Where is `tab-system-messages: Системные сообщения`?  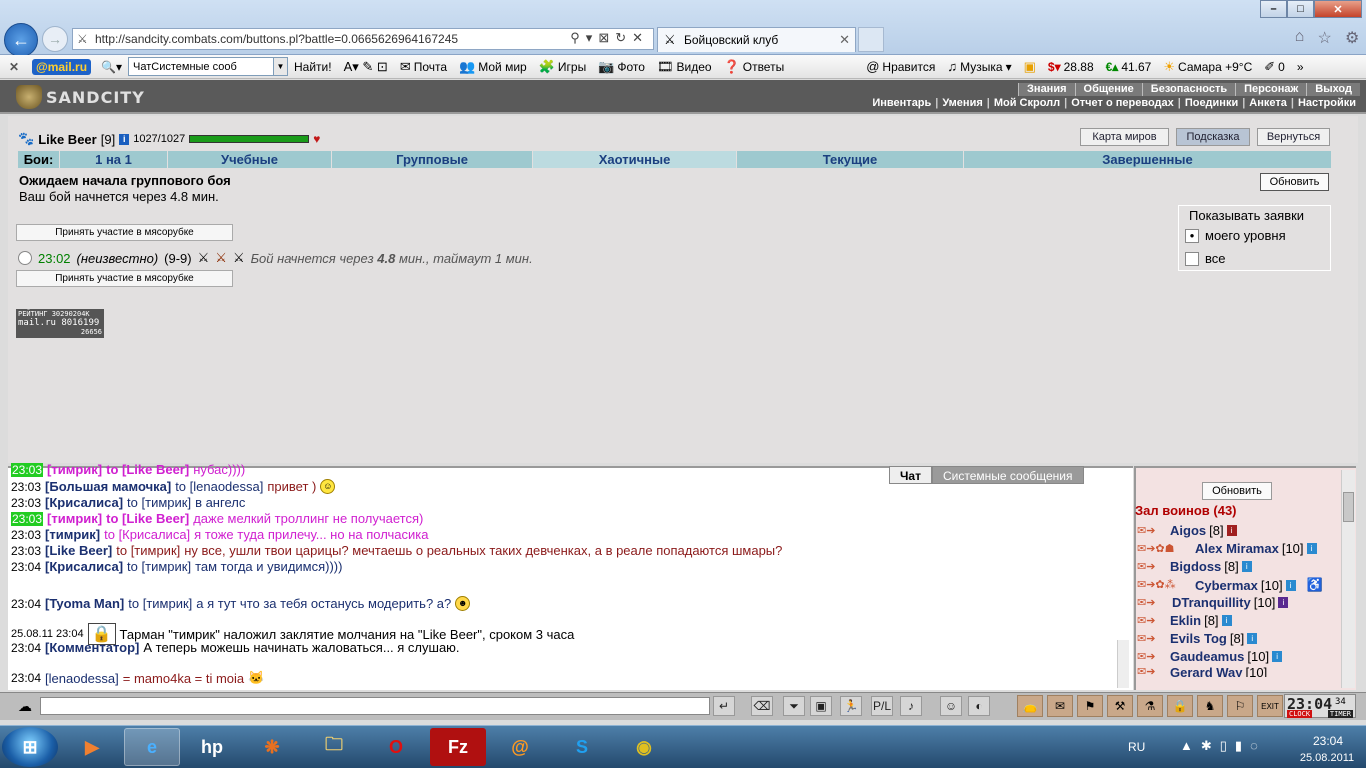 tab-system-messages: Системные сообщения is located at coordinates (1007, 475).